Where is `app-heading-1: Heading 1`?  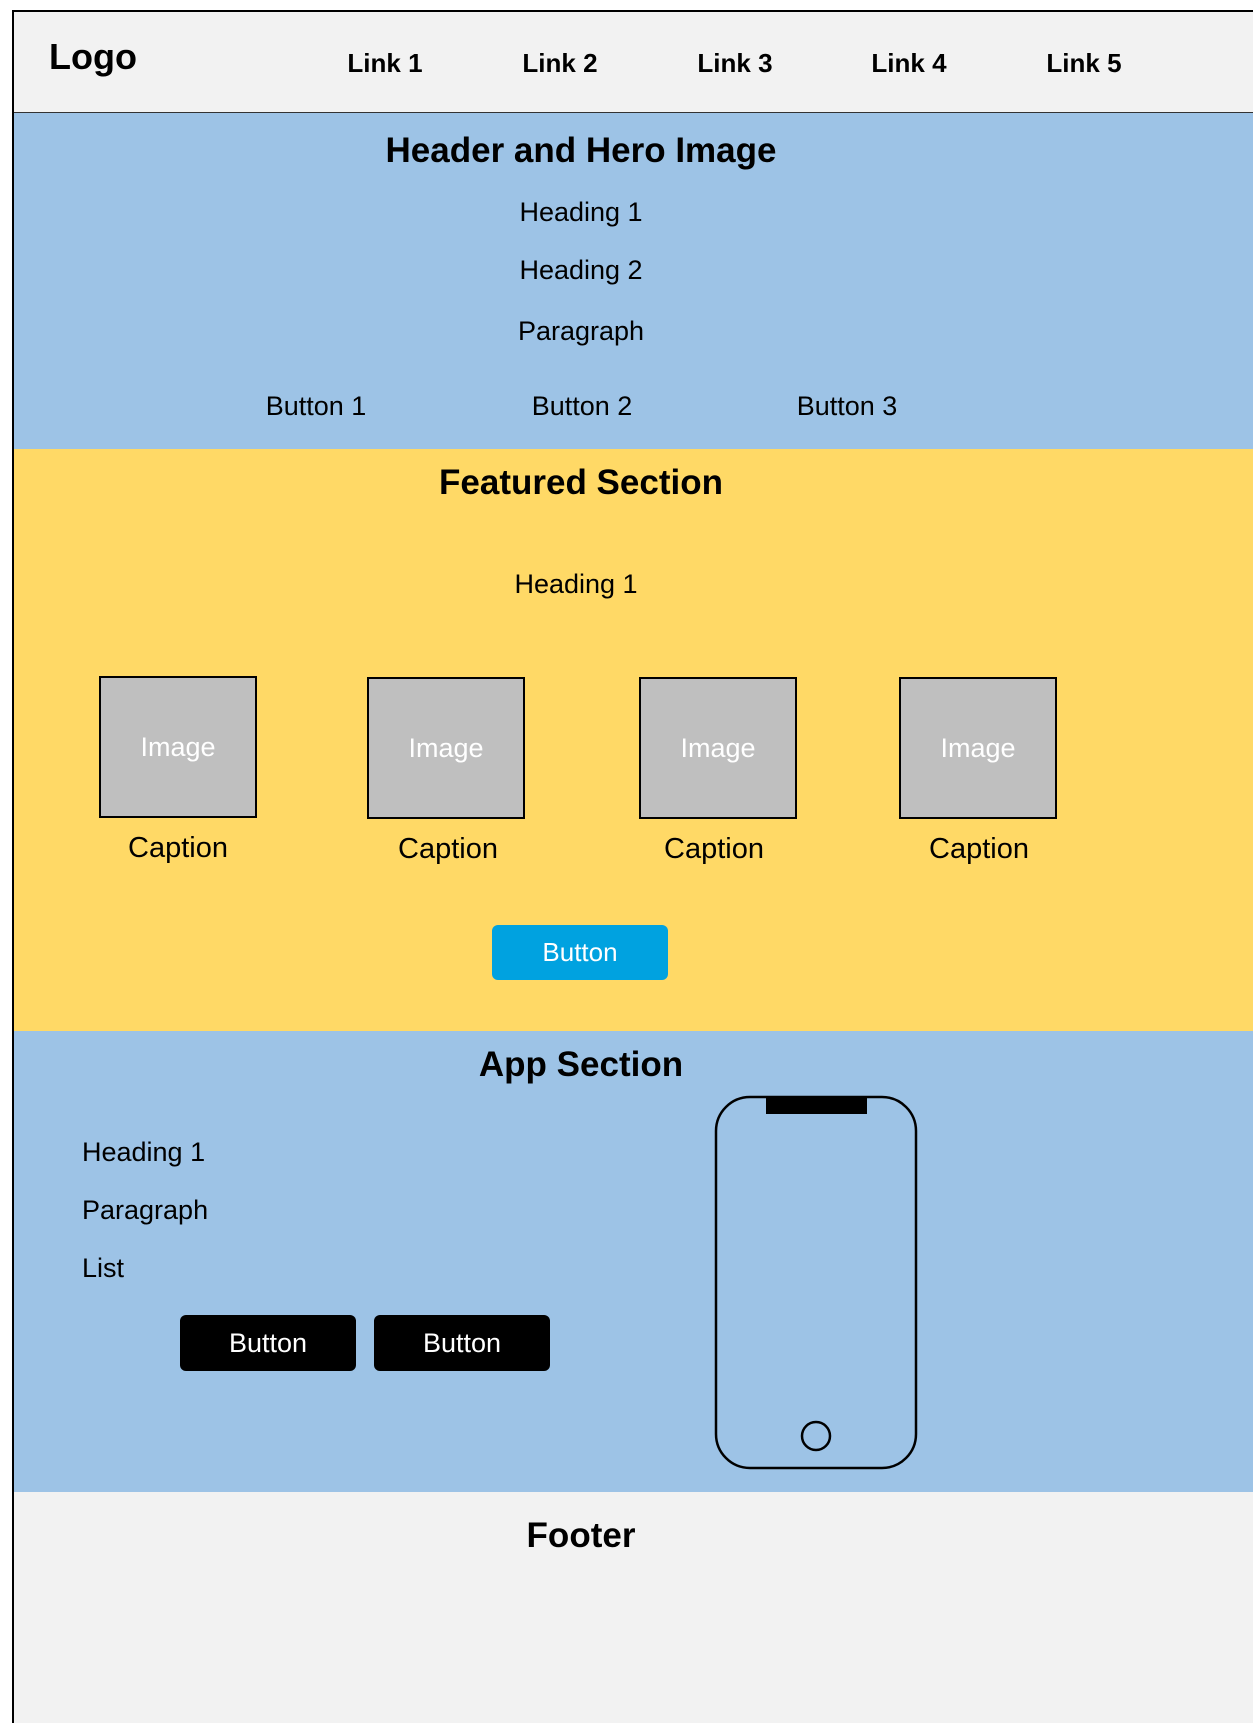 app-heading-1: Heading 1 is located at coordinates (144, 1152).